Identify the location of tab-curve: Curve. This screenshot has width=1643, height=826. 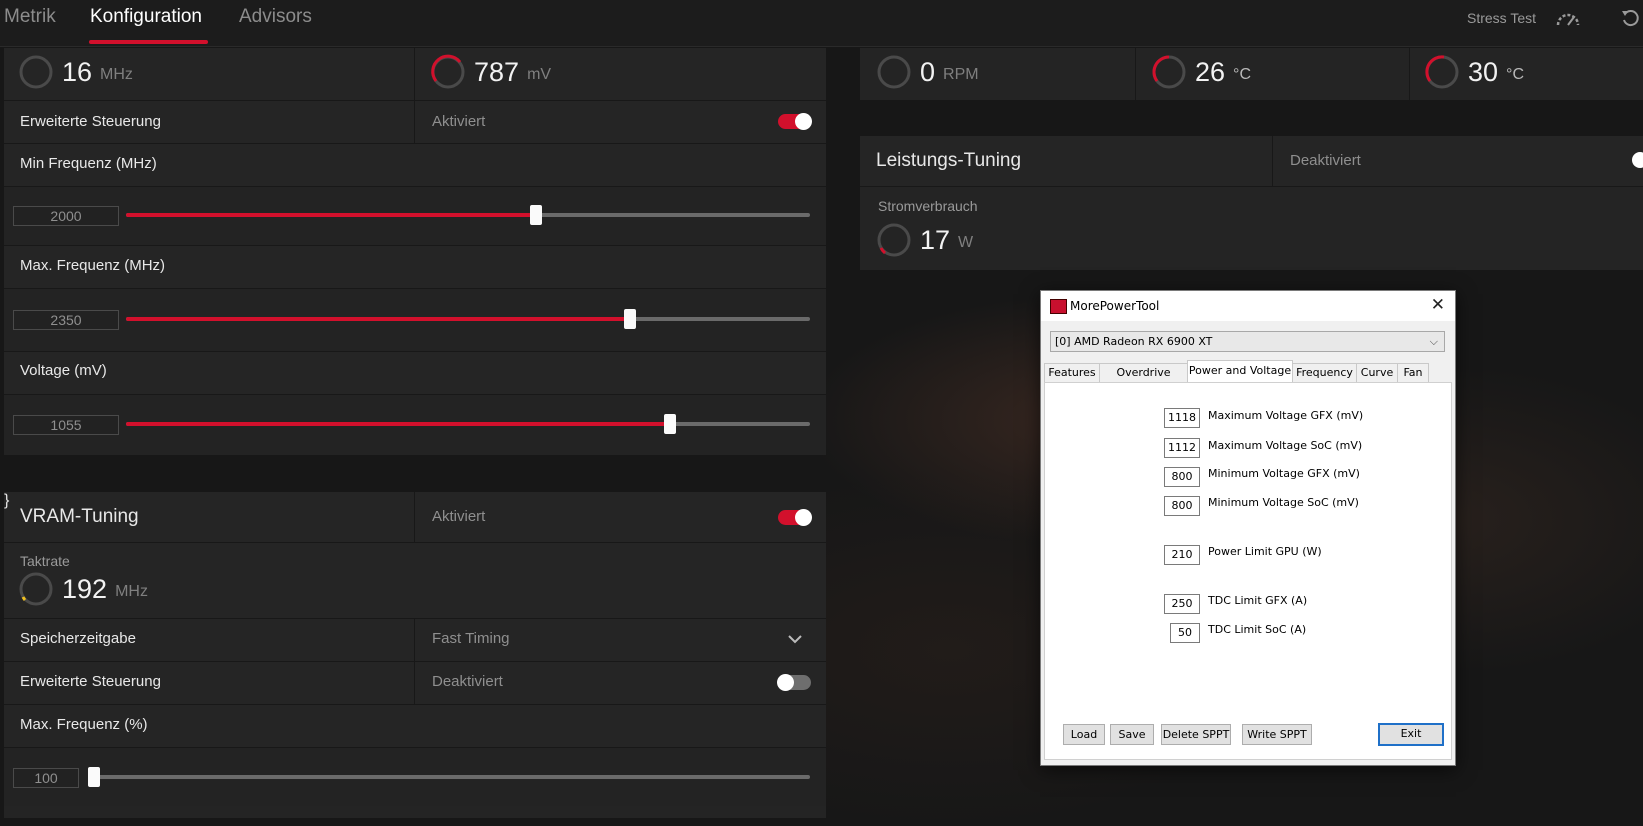
(1377, 372).